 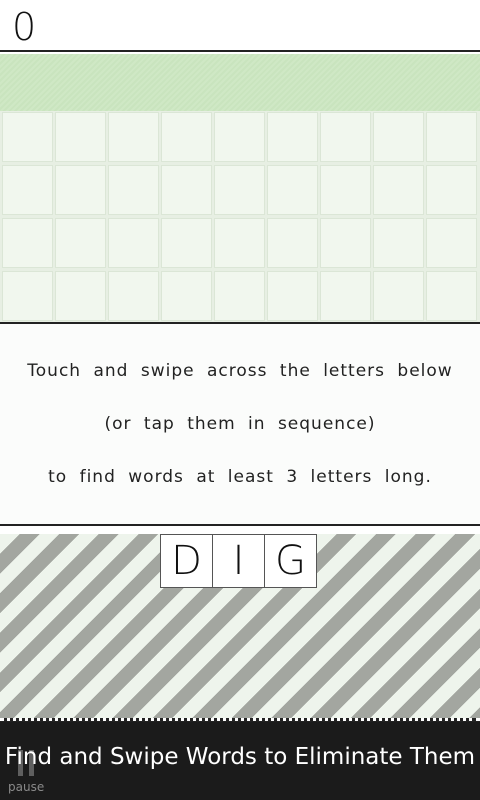 I want to click on letter-tile: D, so click(x=186, y=561).